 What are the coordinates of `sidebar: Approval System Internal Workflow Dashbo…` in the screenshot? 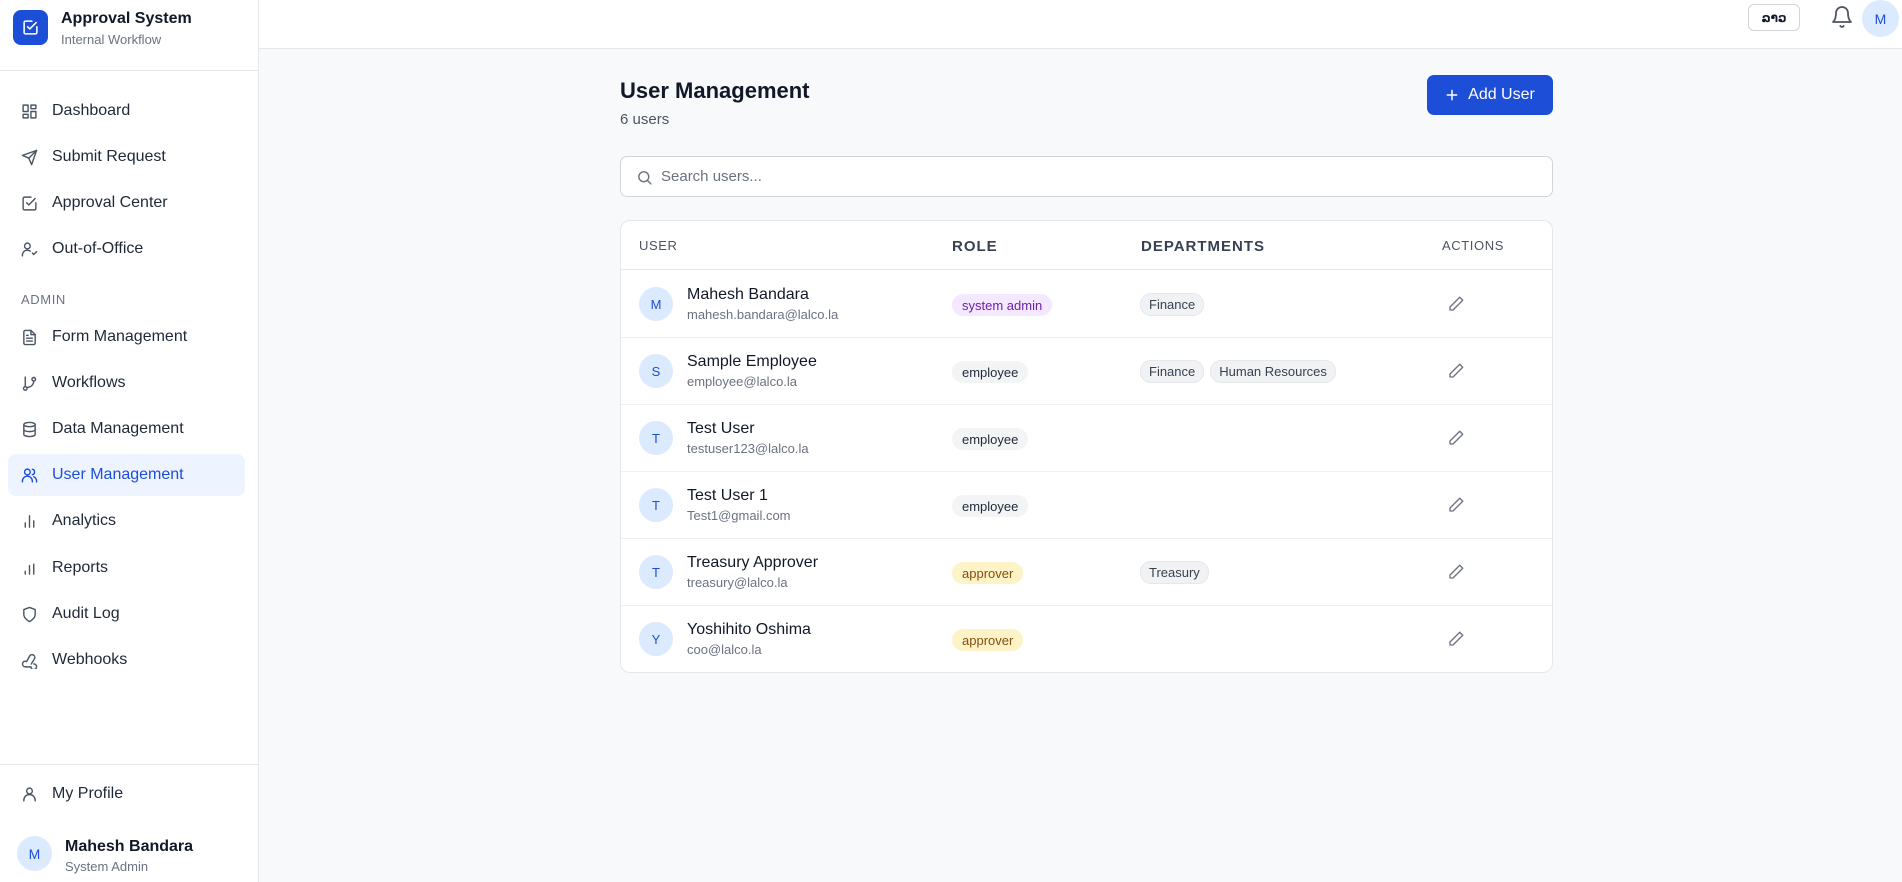 It's located at (129, 441).